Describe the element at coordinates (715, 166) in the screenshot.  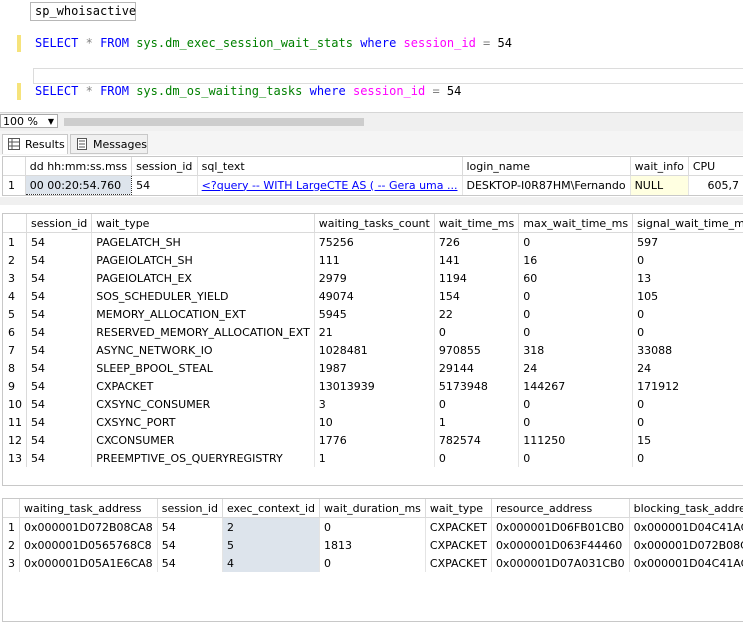
I see `column-header: CPU` at that location.